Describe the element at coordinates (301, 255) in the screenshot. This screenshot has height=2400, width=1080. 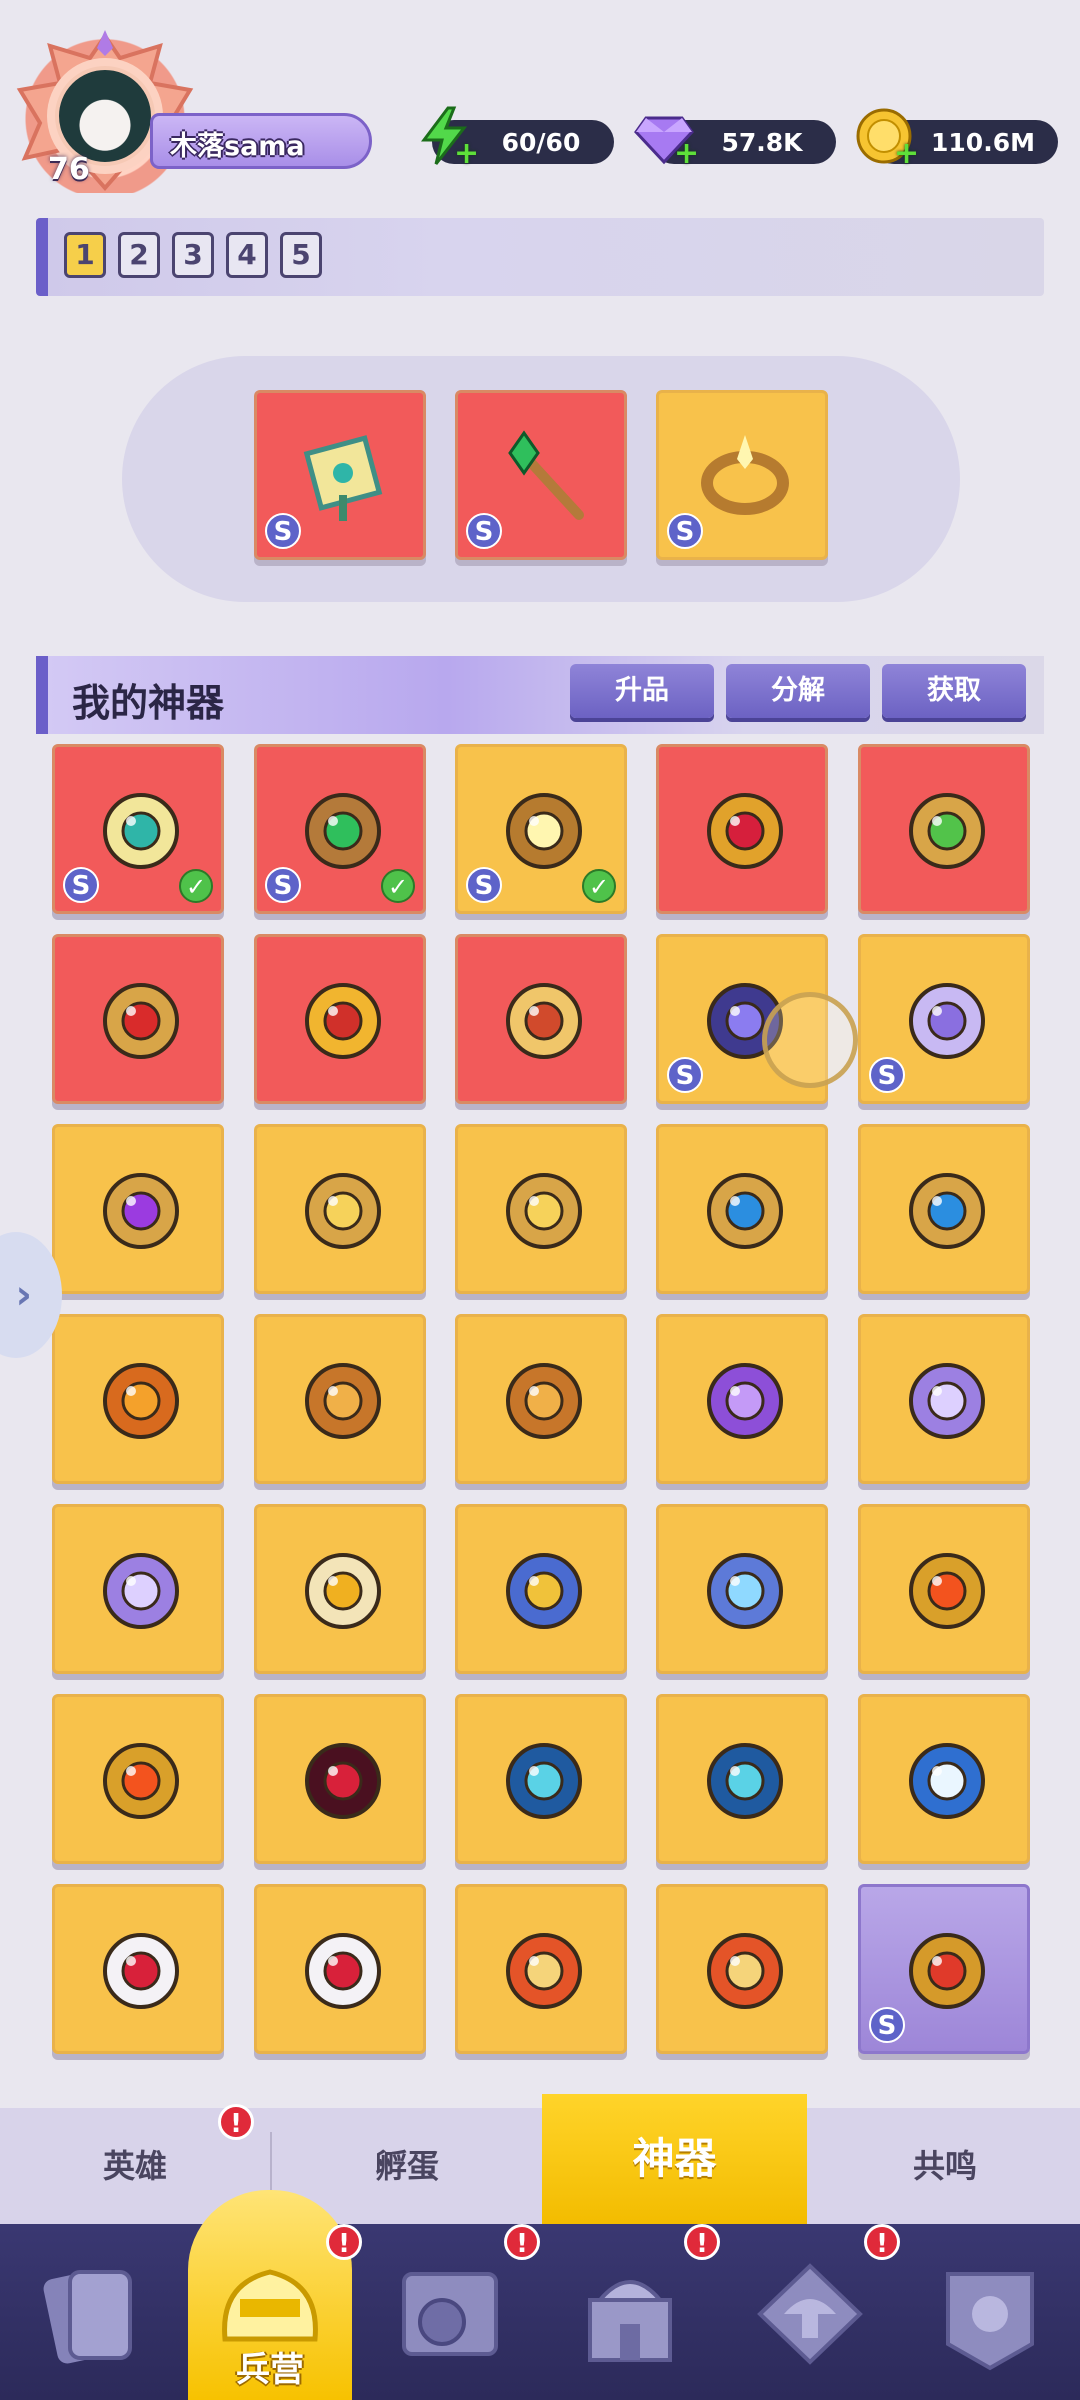
I see `page-tab-5: 5` at that location.